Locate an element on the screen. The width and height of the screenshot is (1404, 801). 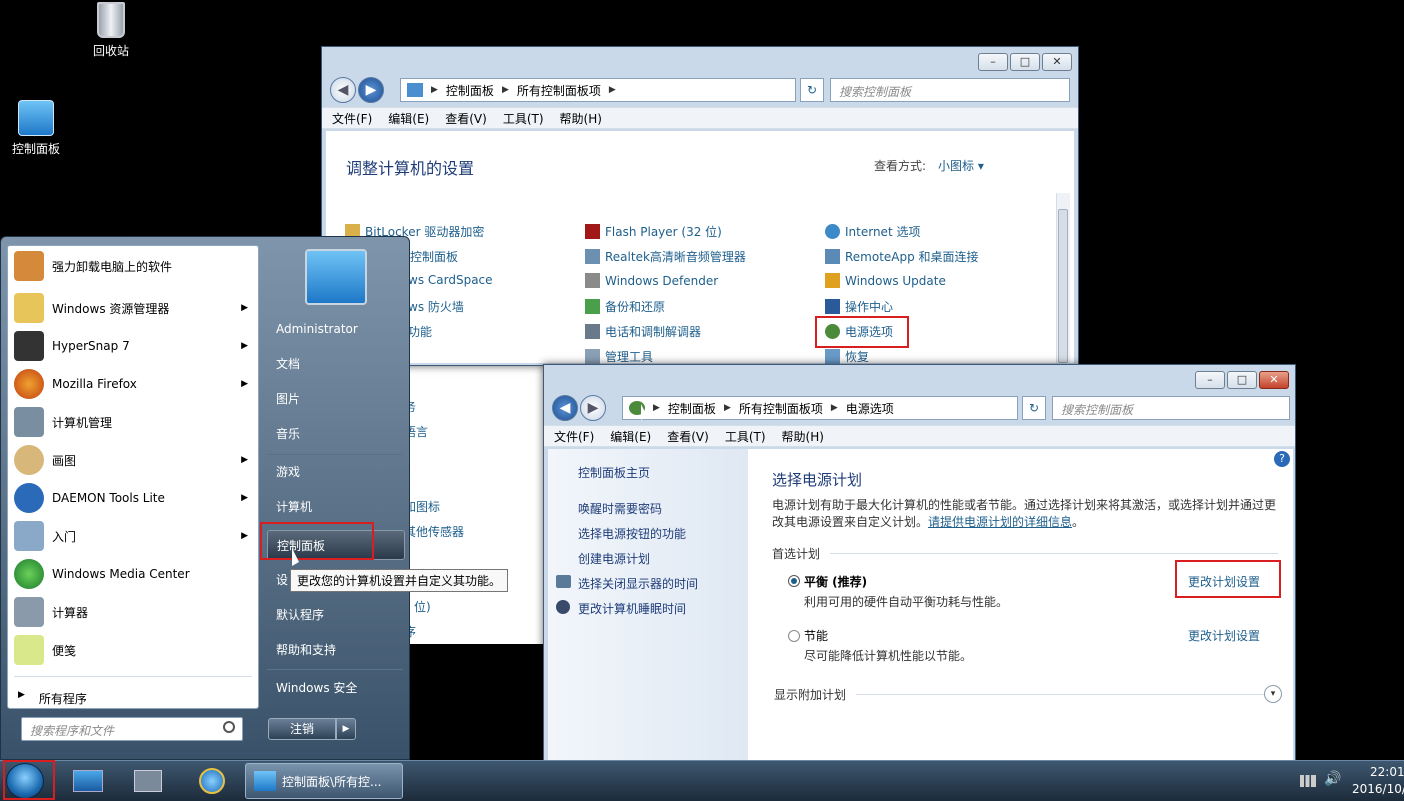
cp-item-internet-options: Internet 选项 is located at coordinates (872, 231).